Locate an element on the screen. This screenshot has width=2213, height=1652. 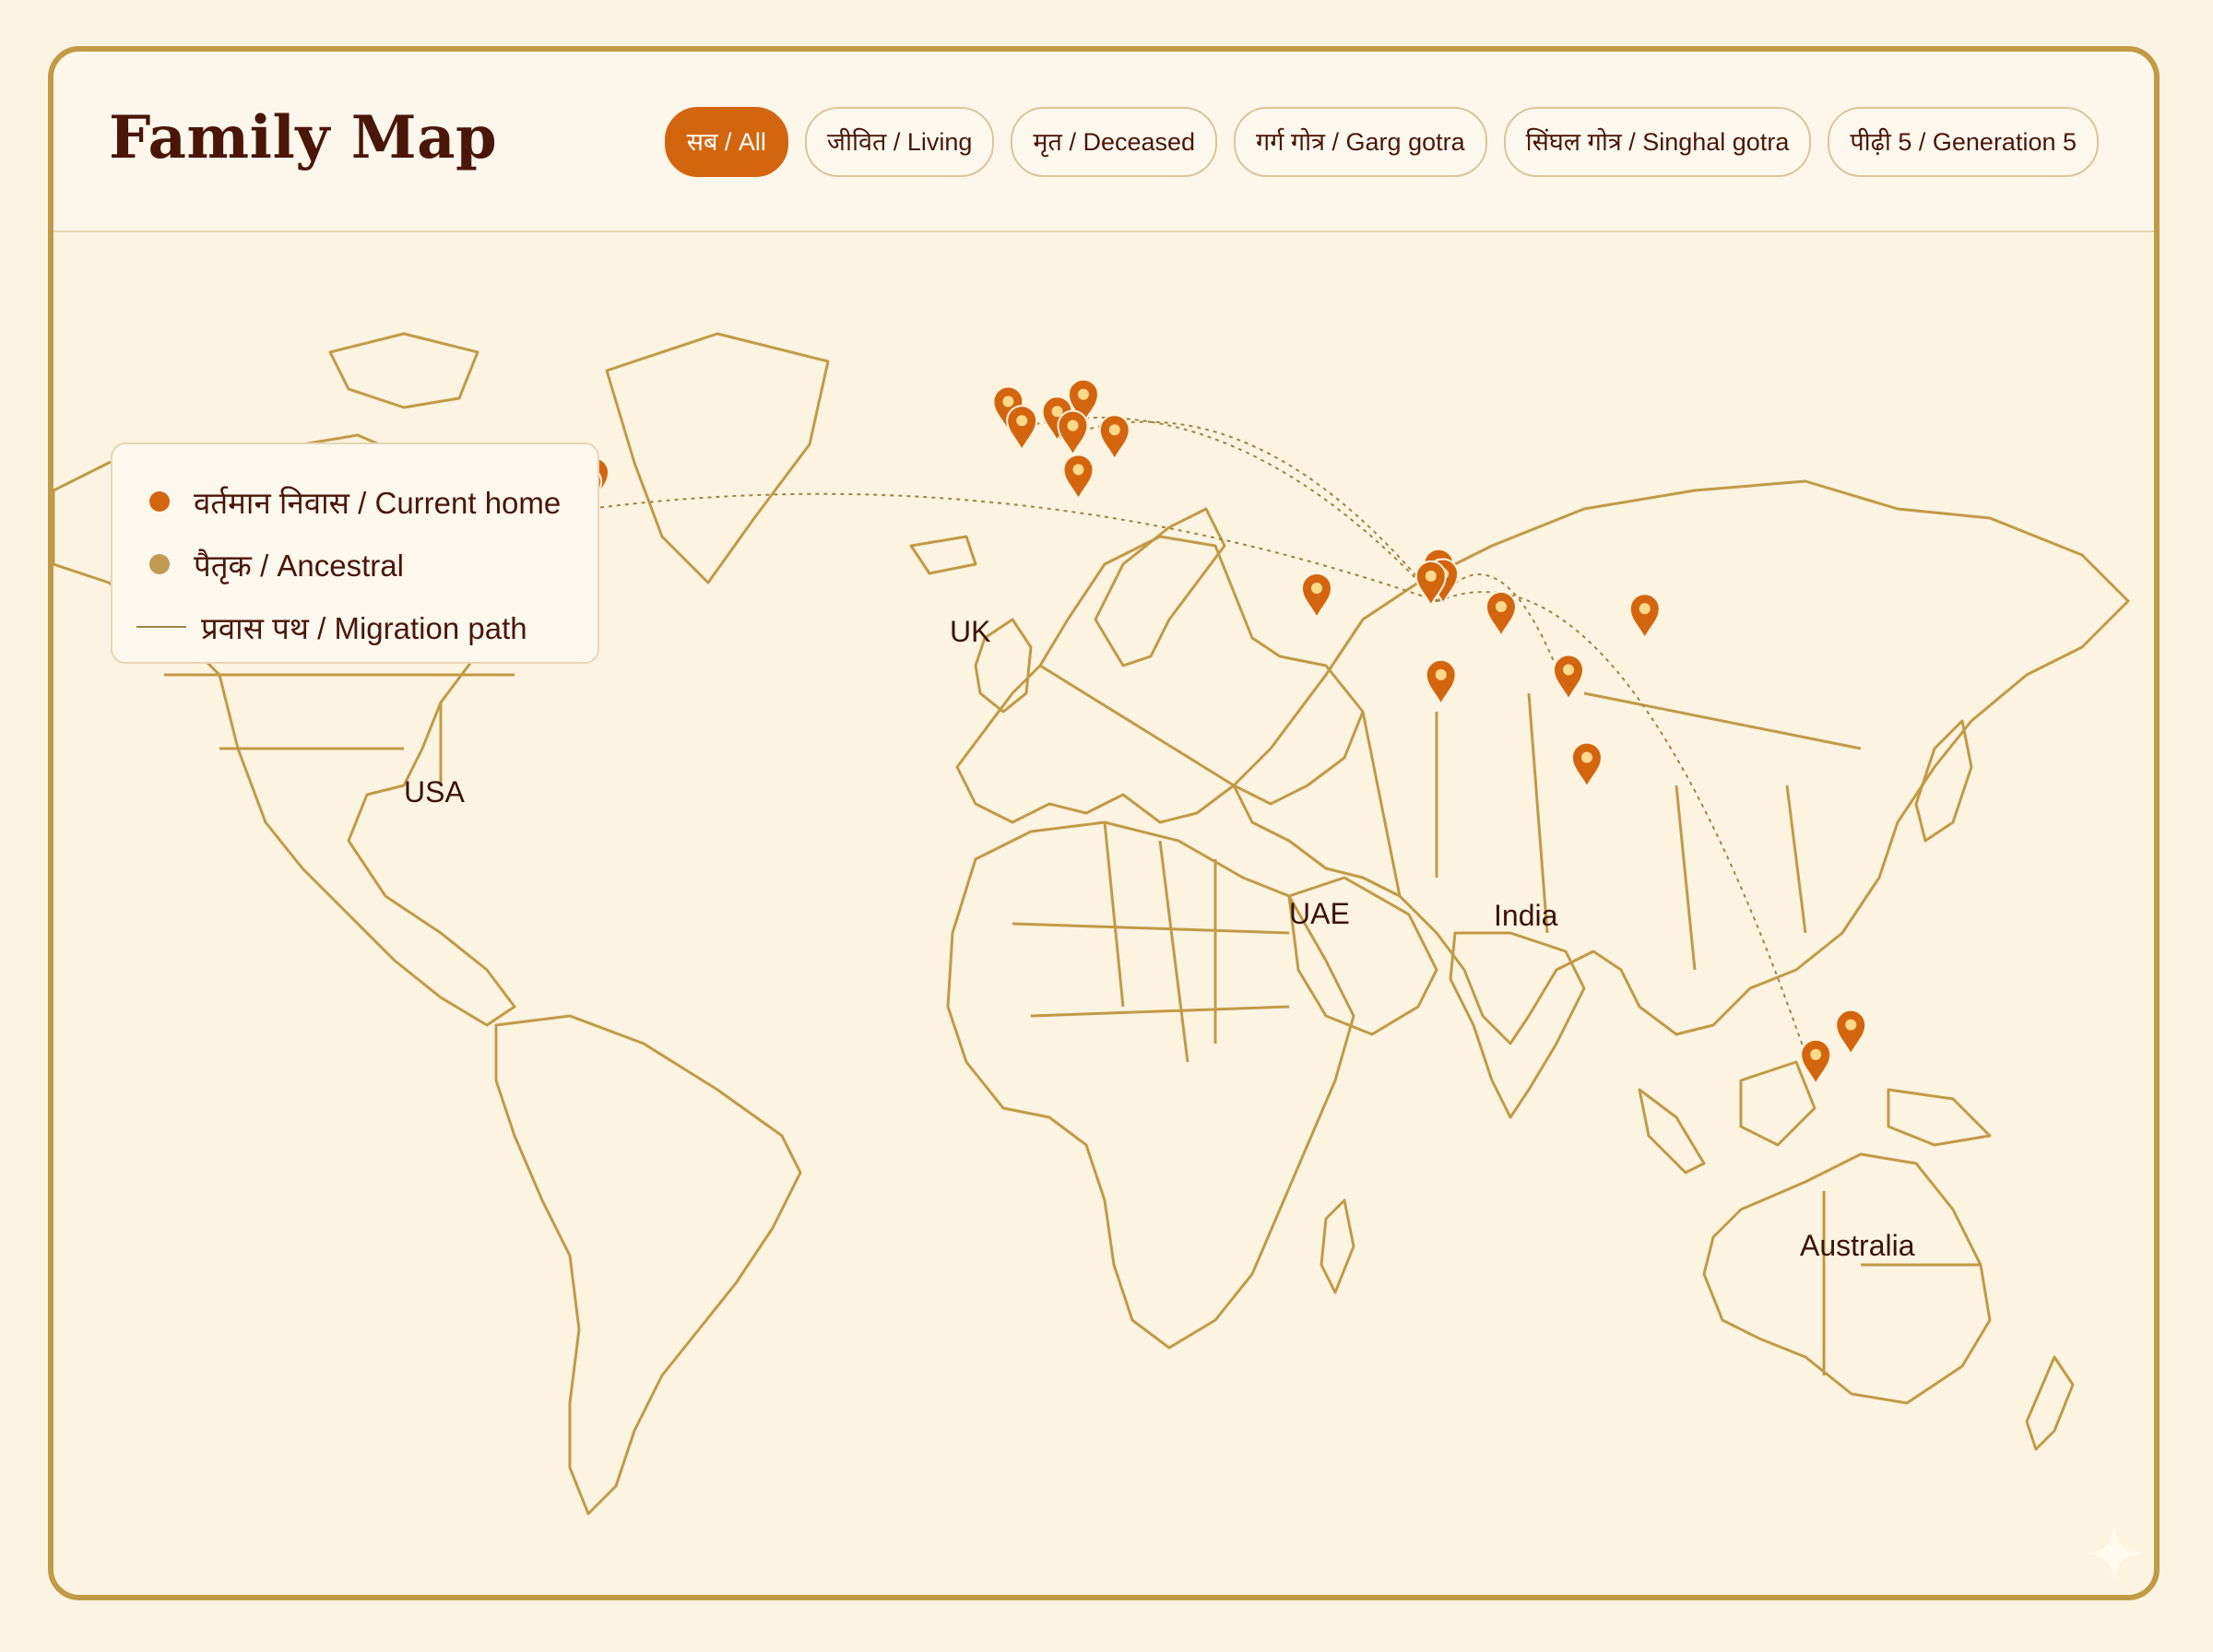
landmass-asia is located at coordinates (1681, 762).